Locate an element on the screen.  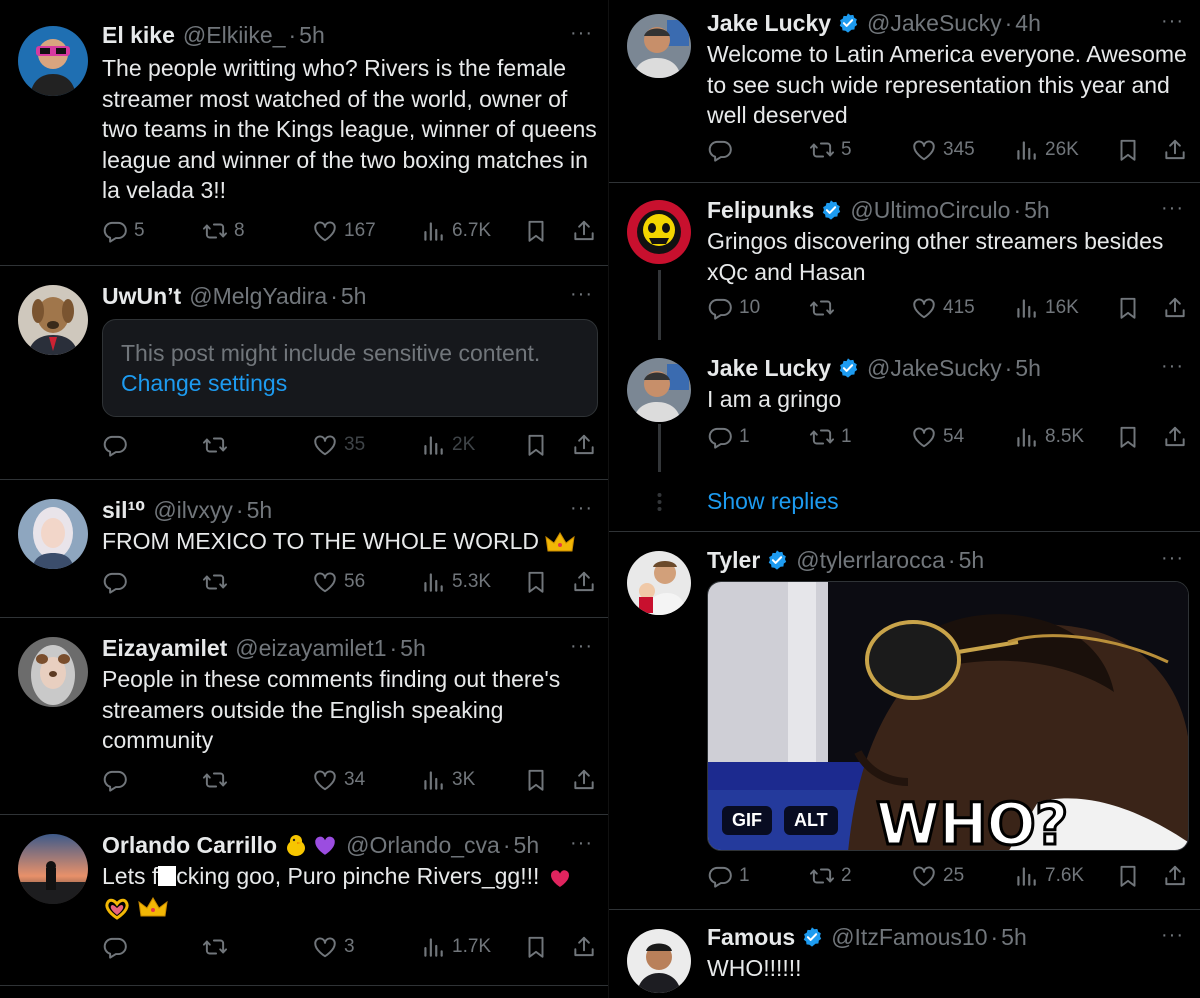
like-button: 54 is located at coordinates (937, 437).